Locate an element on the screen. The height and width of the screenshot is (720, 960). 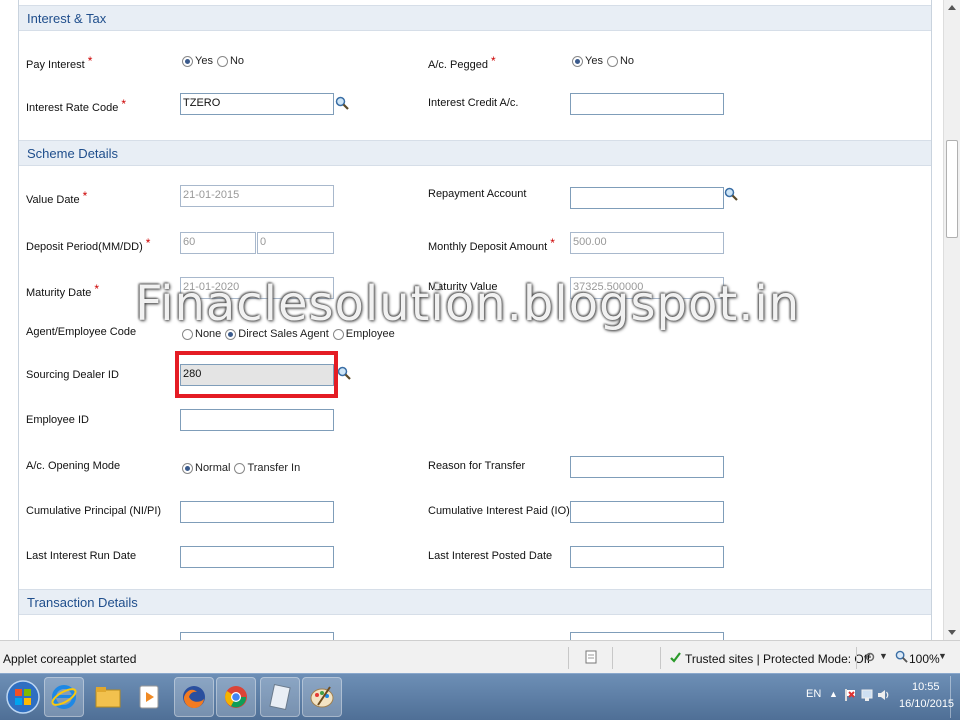
taskbar: EN ▲ 10:55 16/10/2015 is located at coordinates (480, 696).